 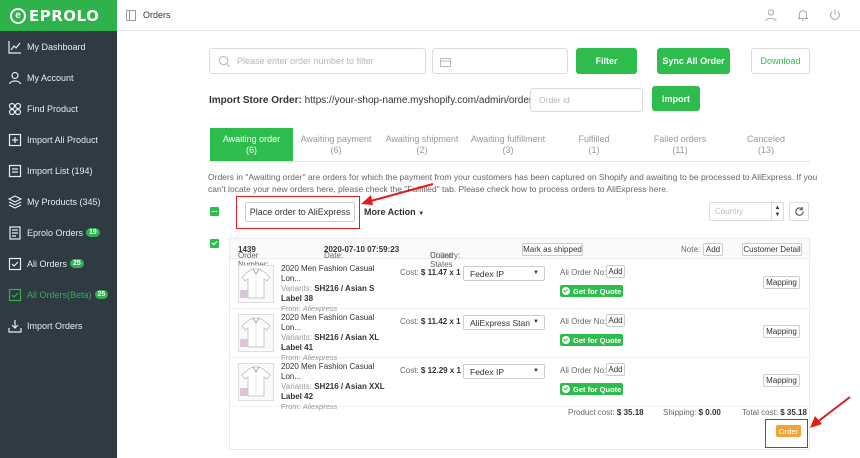 I want to click on total-cost: Total cost: $ 35.18, so click(x=774, y=412).